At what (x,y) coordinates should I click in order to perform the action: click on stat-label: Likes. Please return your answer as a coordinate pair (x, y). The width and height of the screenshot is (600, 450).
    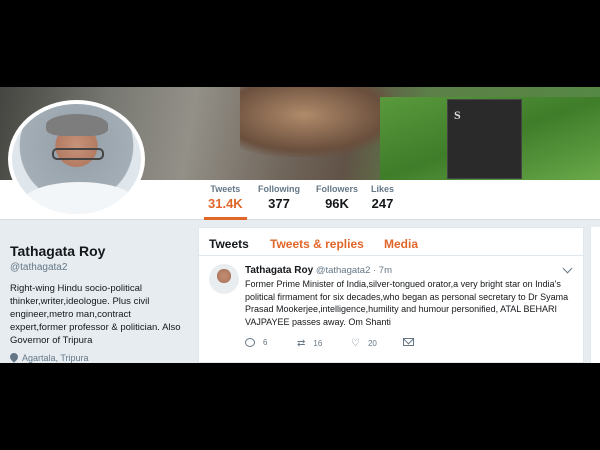
    Looking at the image, I should click on (383, 189).